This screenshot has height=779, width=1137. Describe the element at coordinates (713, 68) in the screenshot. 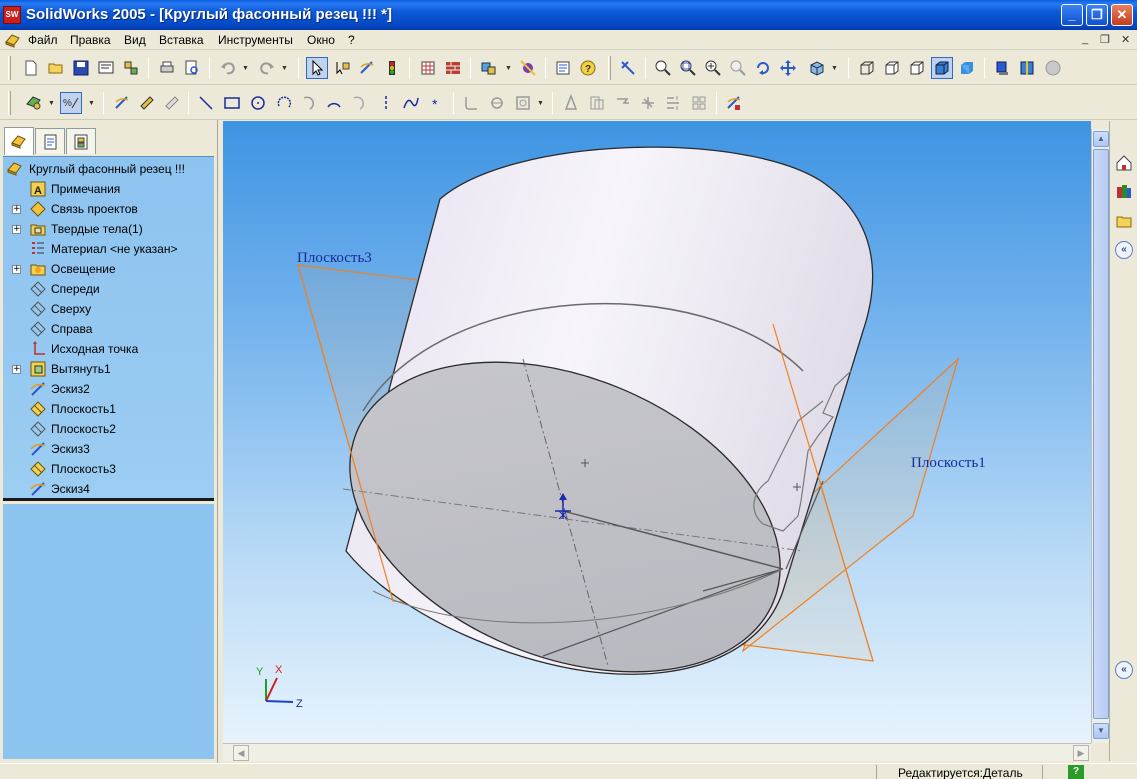

I see `zoom-in-out-icon` at that location.